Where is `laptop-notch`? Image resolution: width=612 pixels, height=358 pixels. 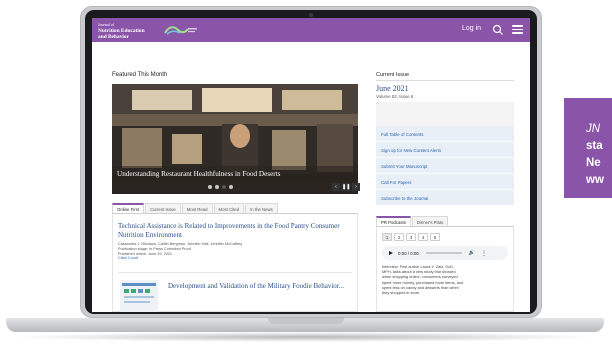 laptop-notch is located at coordinates (306, 321).